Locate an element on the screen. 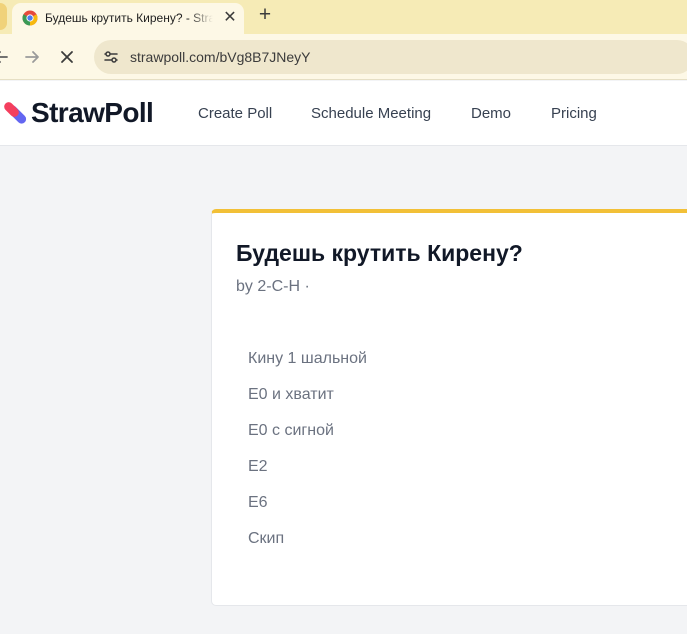 The height and width of the screenshot is (634, 687). poll-option: E2 is located at coordinates (307, 475).